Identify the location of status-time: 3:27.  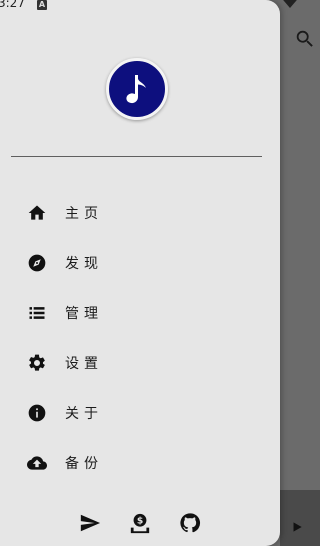
(12, 5).